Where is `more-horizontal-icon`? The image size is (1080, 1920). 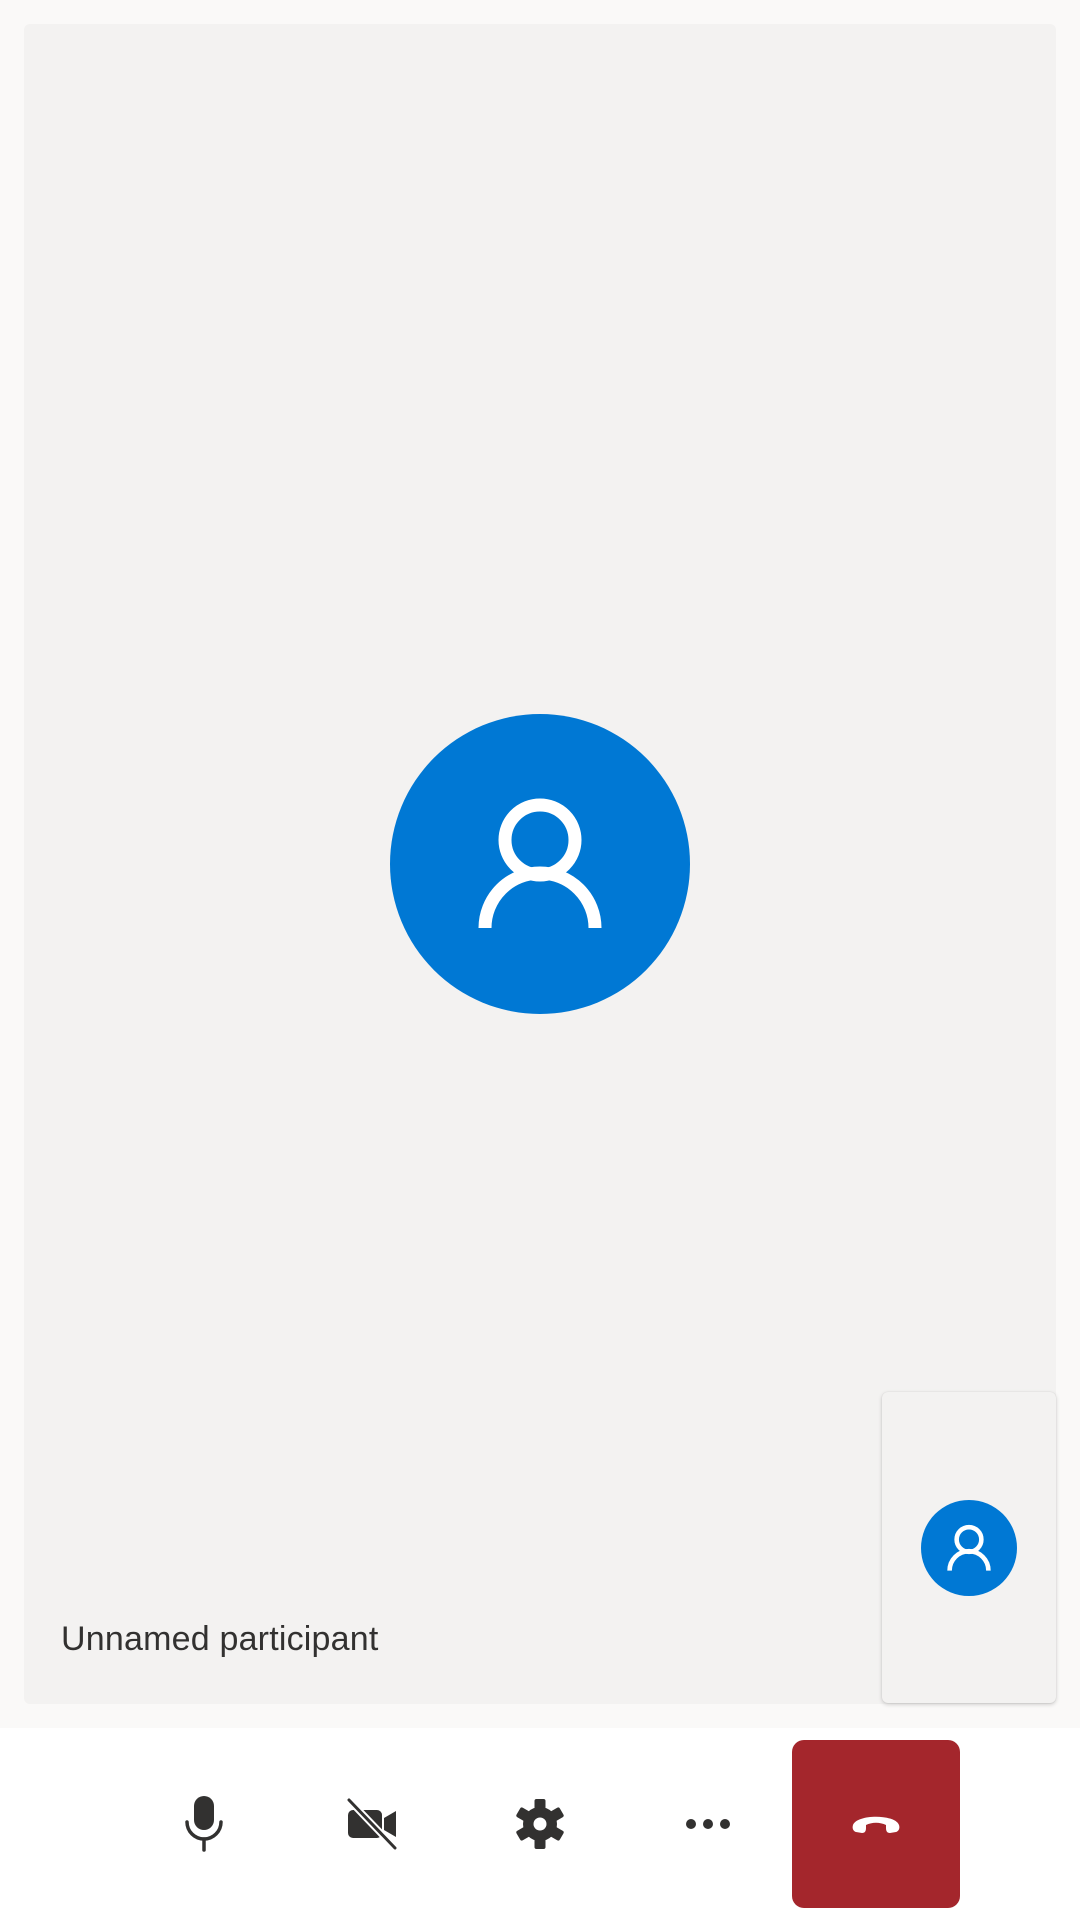 more-horizontal-icon is located at coordinates (708, 1824).